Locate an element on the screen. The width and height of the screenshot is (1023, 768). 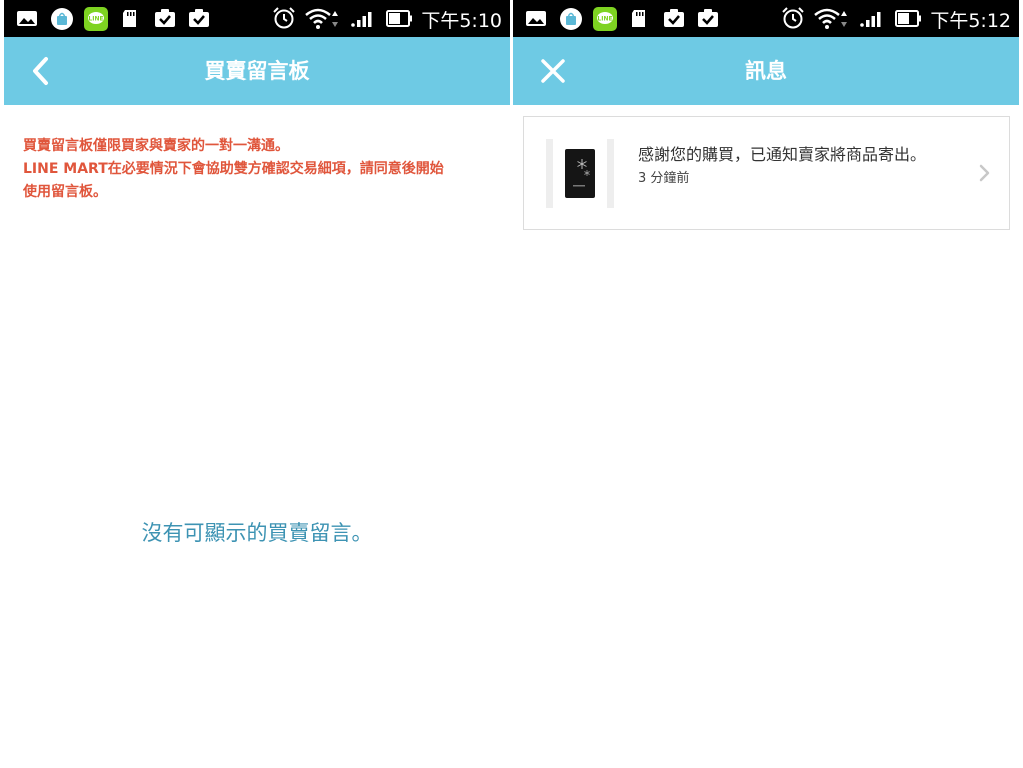
notice-line: 買賣留言板僅限買家與賣家的一對一溝通。 is located at coordinates (156, 146).